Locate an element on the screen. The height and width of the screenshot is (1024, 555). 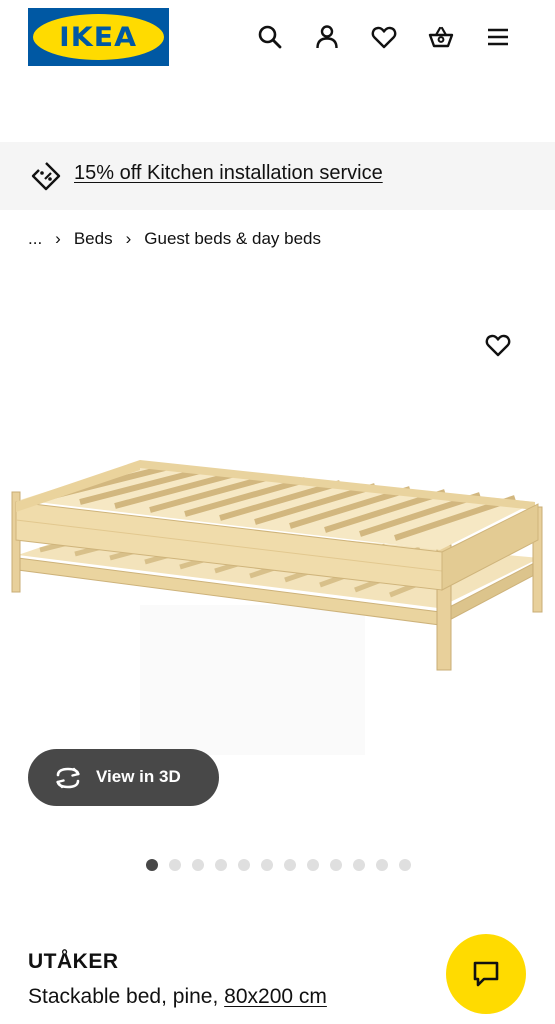
add-to-favourites-button is located at coordinates (498, 345).